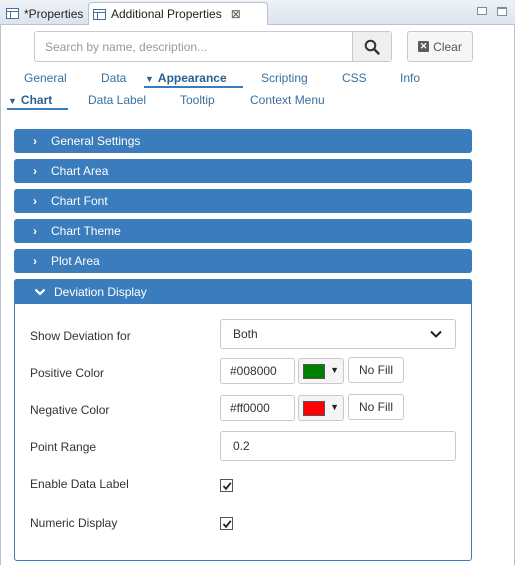 The image size is (515, 565). Describe the element at coordinates (79, 484) in the screenshot. I see `enable-data-label-label: Enable Data Label` at that location.